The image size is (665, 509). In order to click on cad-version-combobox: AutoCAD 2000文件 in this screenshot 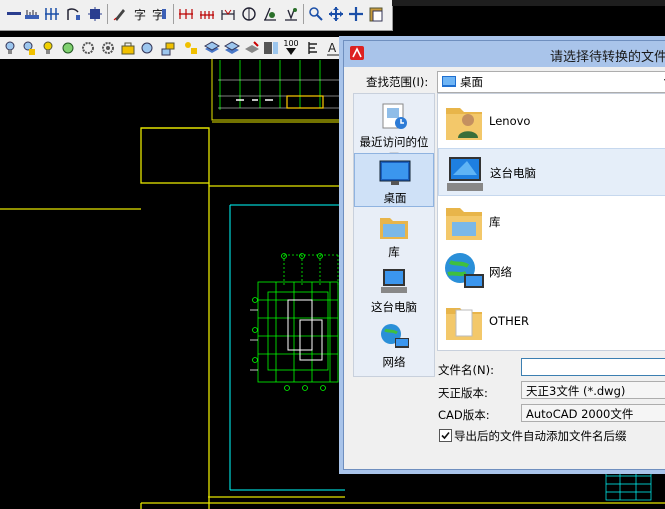, I will do `click(593, 413)`.